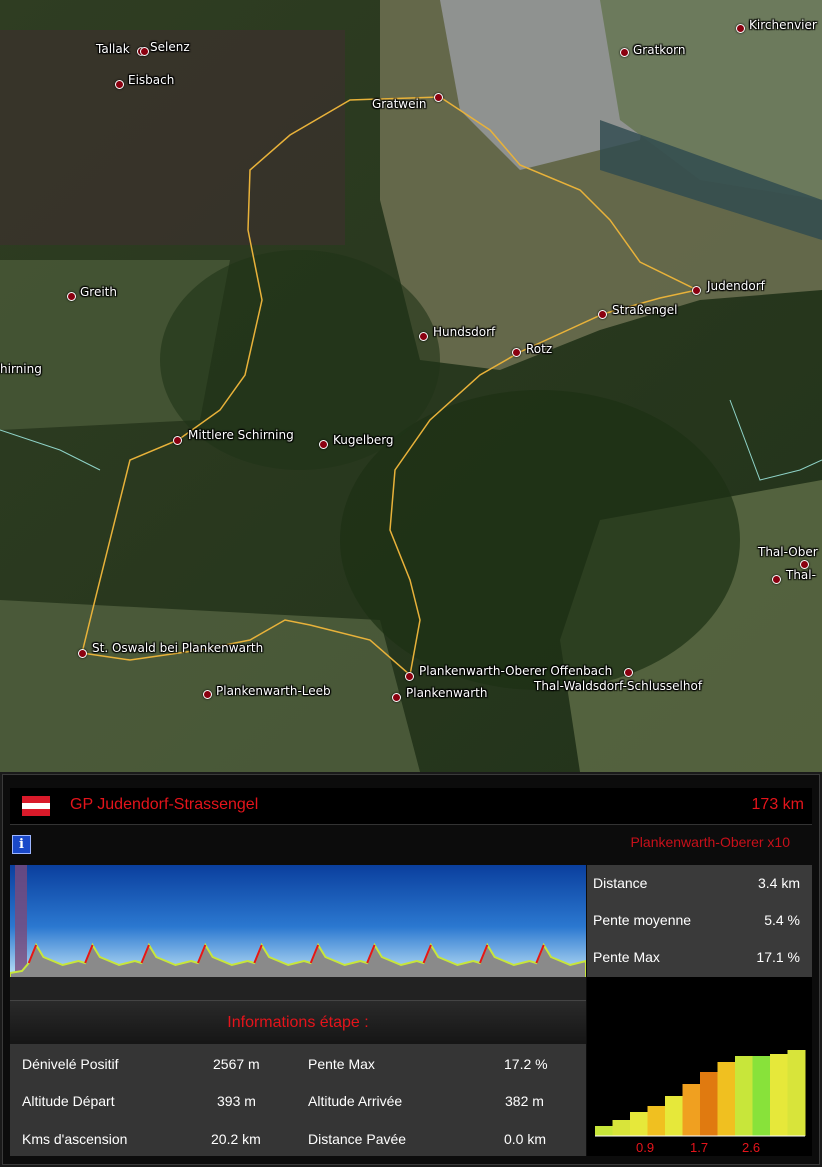 This screenshot has width=822, height=1167. I want to click on place-label-st-oswald: St. Oswald bei Plankenwarth, so click(177, 648).